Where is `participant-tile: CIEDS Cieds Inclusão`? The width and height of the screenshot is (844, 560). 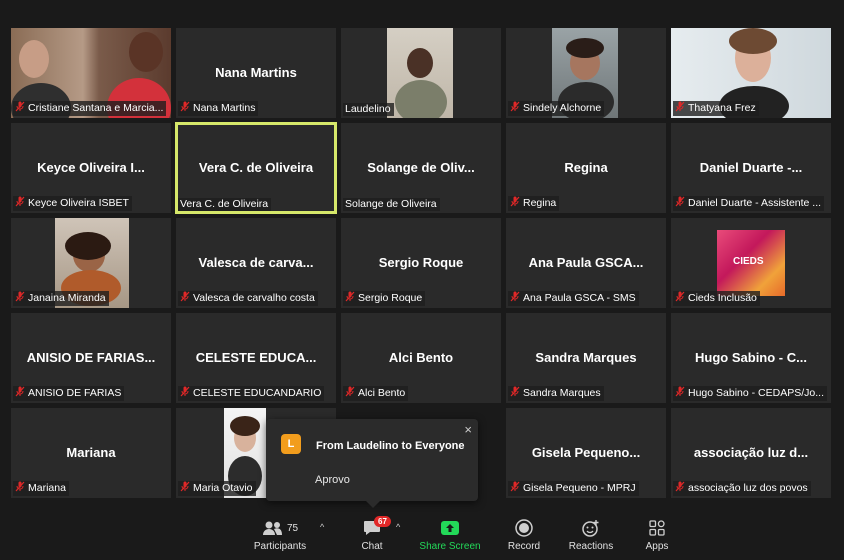
participant-tile: CIEDS Cieds Inclusão is located at coordinates (751, 263).